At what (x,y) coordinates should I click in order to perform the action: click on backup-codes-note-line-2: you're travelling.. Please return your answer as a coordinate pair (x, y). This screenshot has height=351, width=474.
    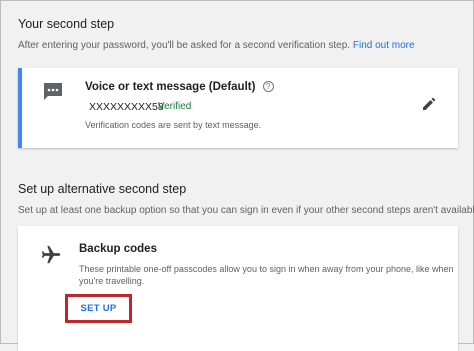
    Looking at the image, I should click on (112, 281).